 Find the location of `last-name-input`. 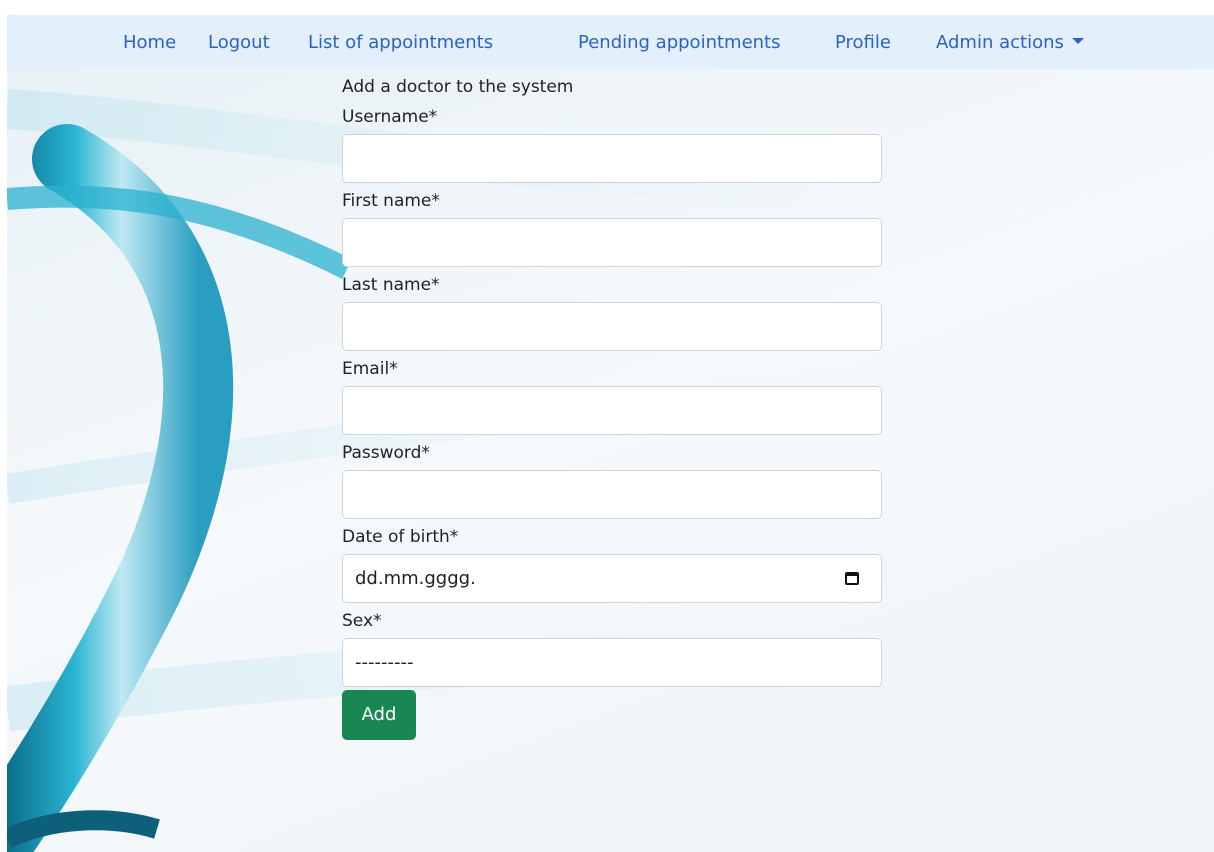

last-name-input is located at coordinates (612, 326).